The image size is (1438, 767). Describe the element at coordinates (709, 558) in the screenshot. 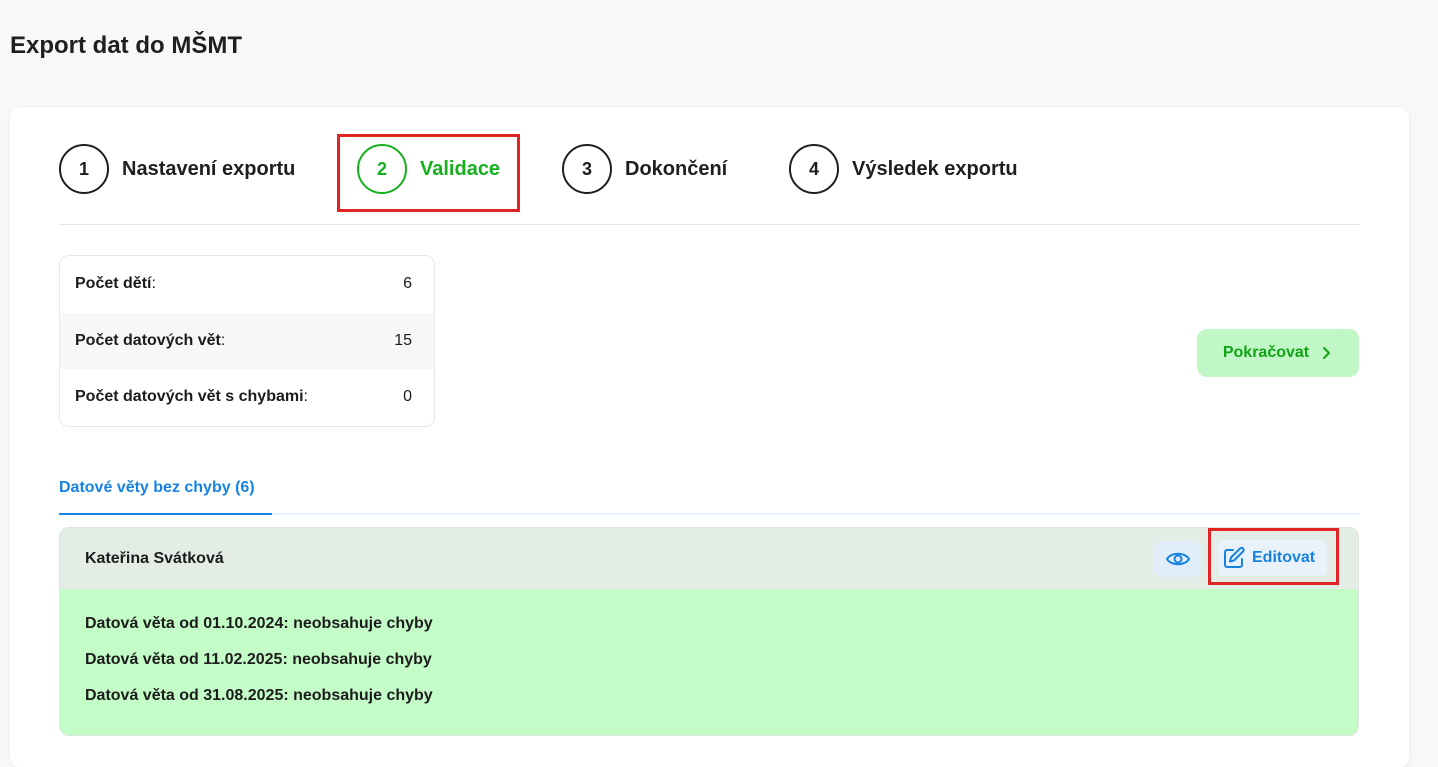

I see `record-header: Kateřina Svátková Editovat` at that location.